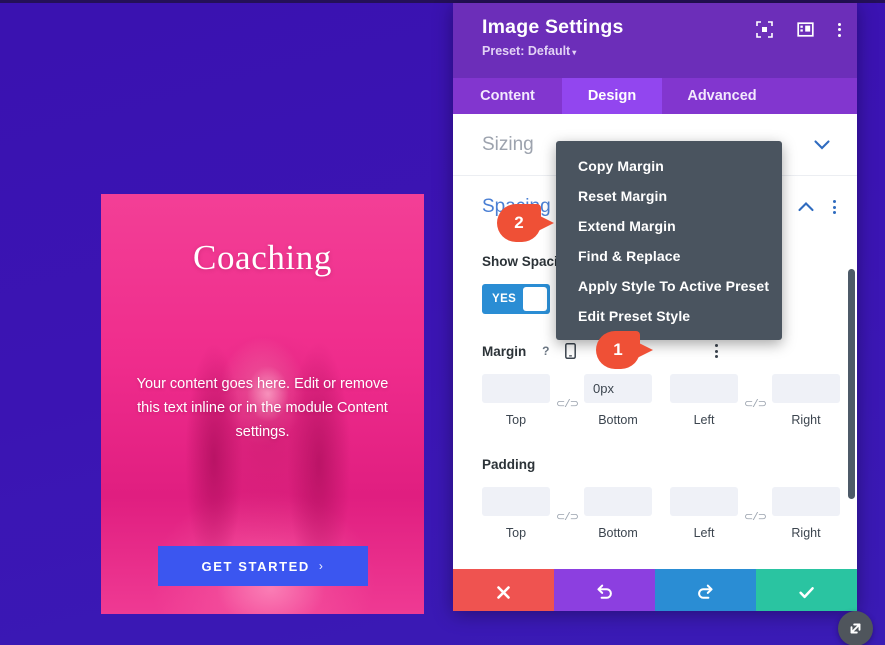 This screenshot has width=885, height=645. What do you see at coordinates (806, 420) in the screenshot?
I see `margin-right-caption: Right` at bounding box center [806, 420].